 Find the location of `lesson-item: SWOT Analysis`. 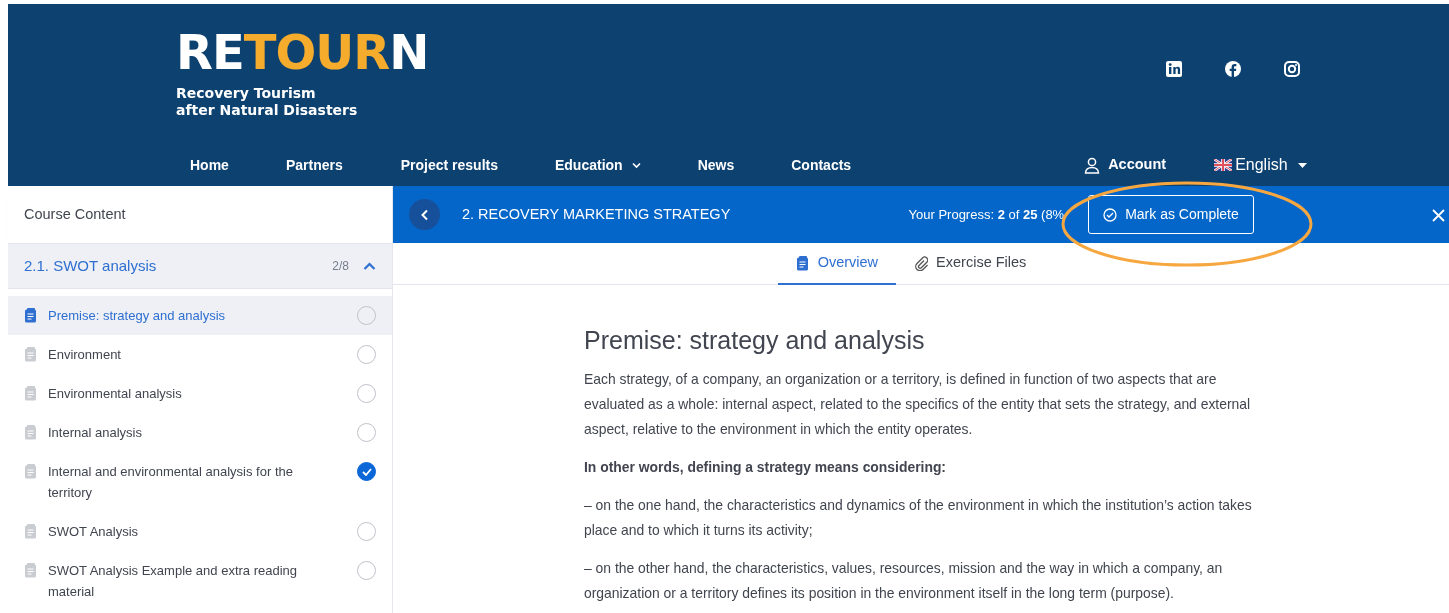

lesson-item: SWOT Analysis is located at coordinates (200, 531).